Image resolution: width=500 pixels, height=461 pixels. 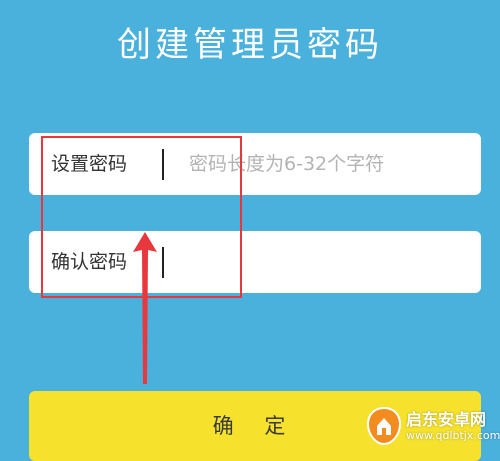 I want to click on set-password-field: 设置密码, so click(x=255, y=164).